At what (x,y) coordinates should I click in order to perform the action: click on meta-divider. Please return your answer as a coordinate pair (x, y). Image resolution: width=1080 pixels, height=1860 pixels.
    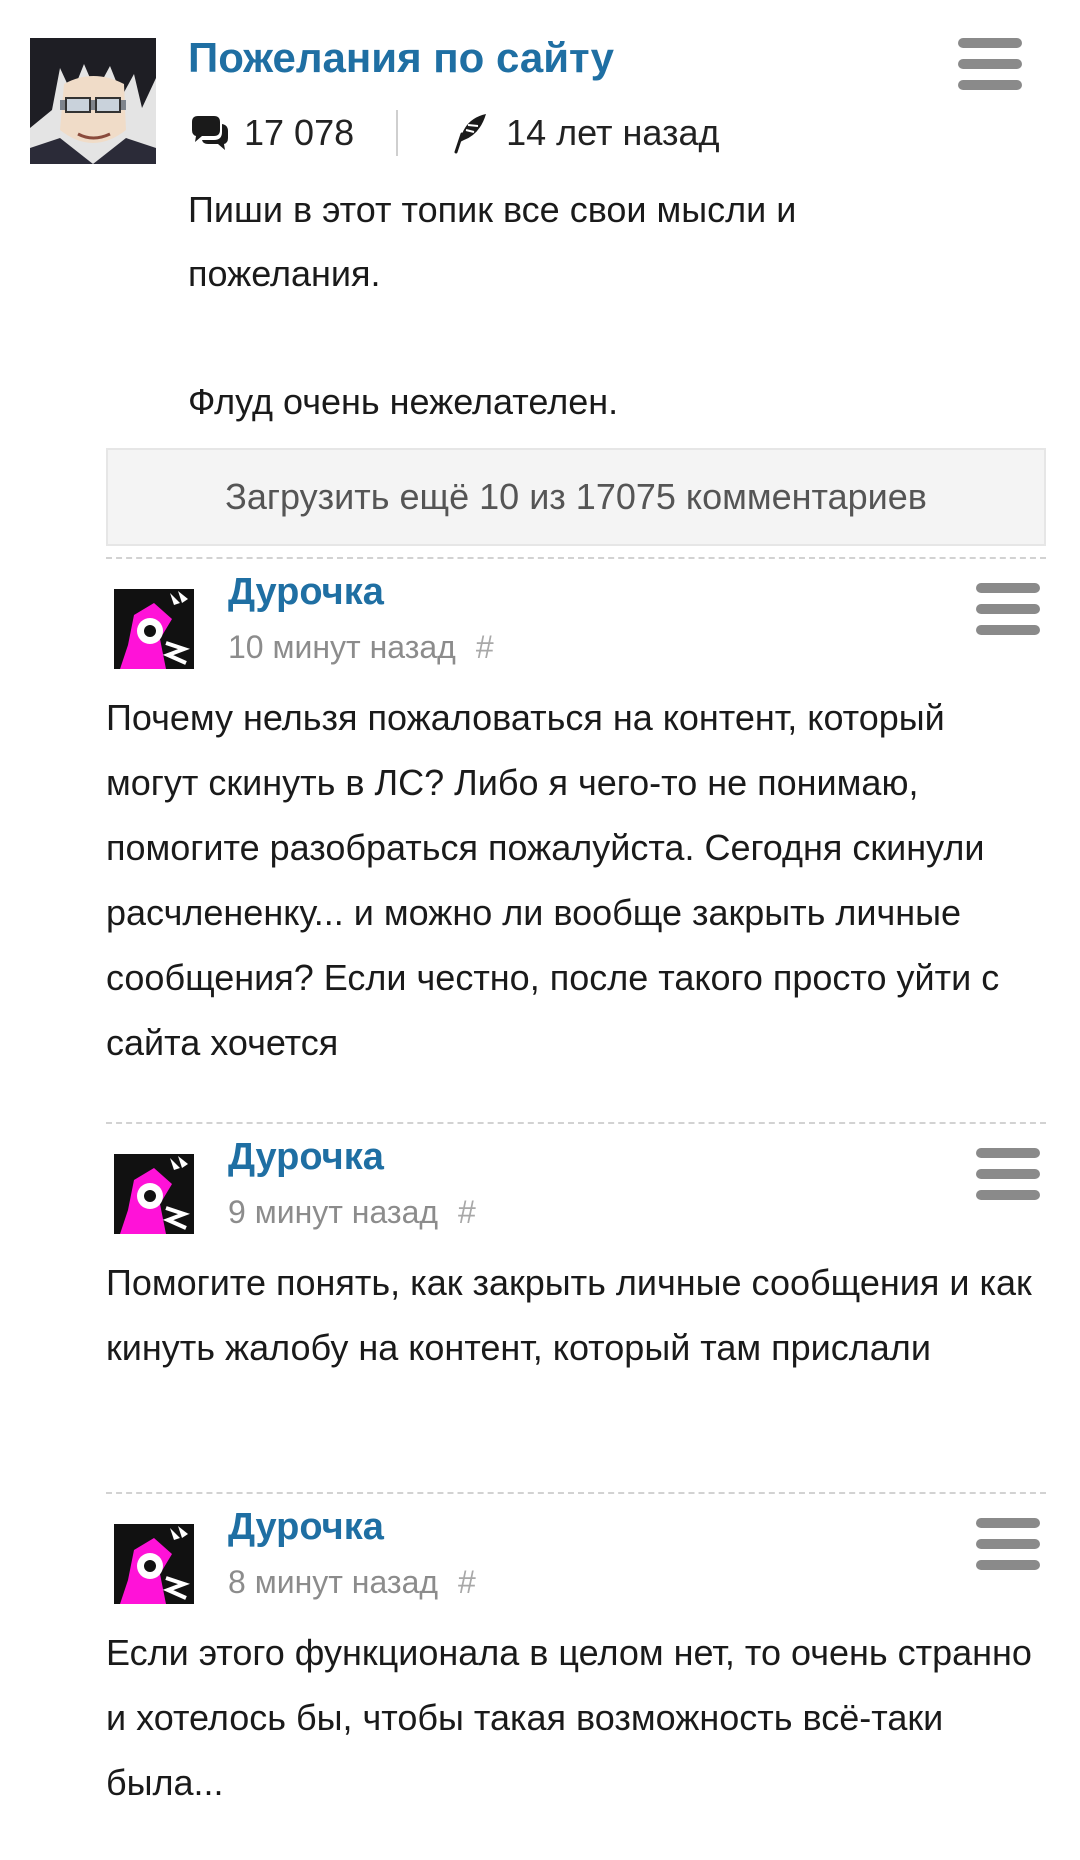
    Looking at the image, I should click on (397, 133).